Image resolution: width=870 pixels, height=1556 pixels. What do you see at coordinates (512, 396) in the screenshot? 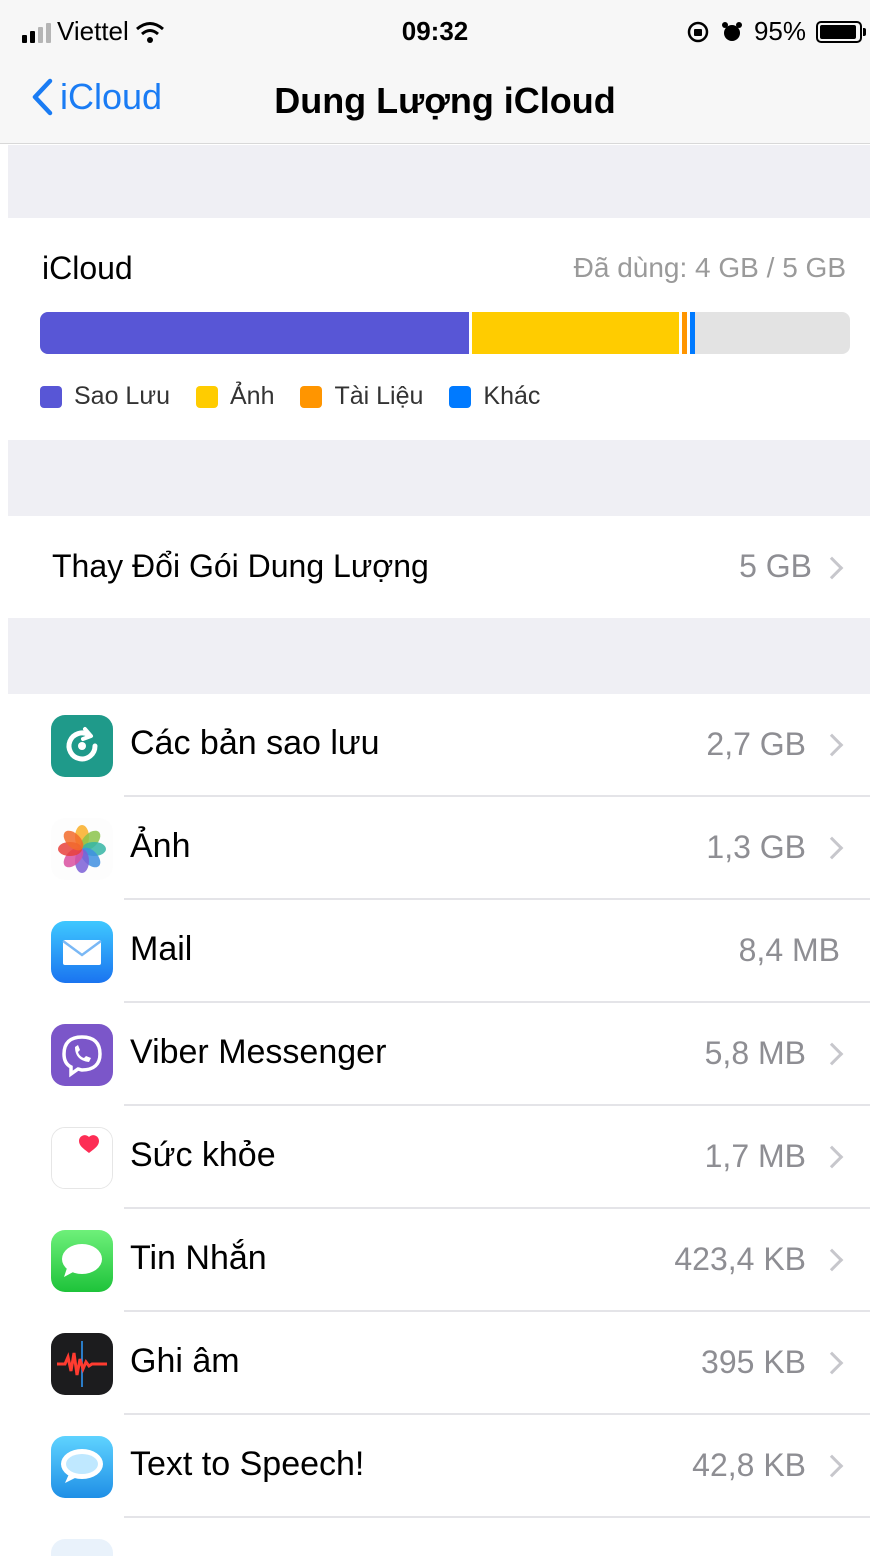
I see `legend-label: Khác` at bounding box center [512, 396].